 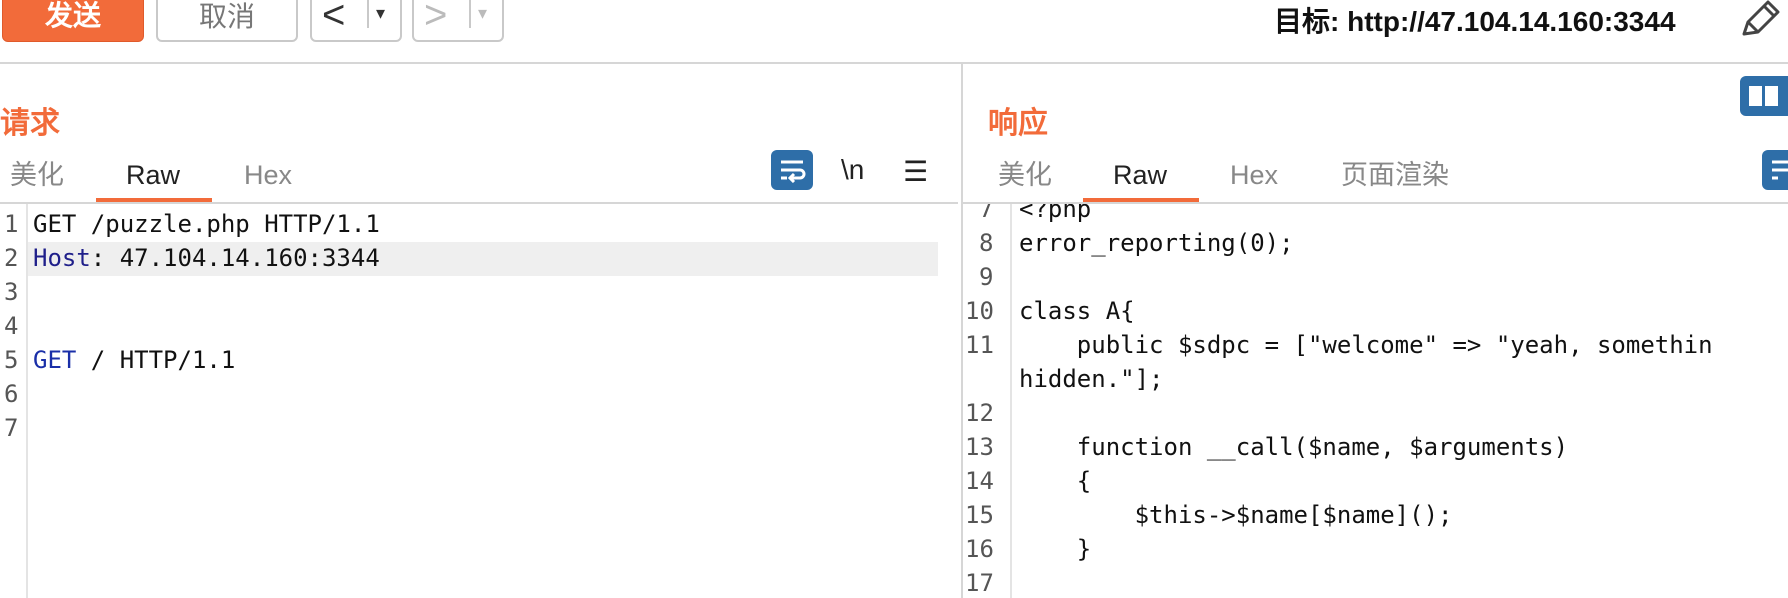 What do you see at coordinates (915, 172) in the screenshot?
I see `menu-icon: ☰` at bounding box center [915, 172].